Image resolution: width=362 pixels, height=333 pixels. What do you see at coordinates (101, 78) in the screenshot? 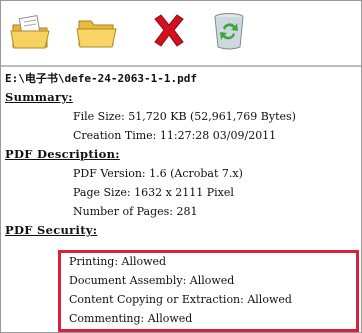
I see `file-path: E:\电子书\defe-24-2063-1-1.pdf` at bounding box center [101, 78].